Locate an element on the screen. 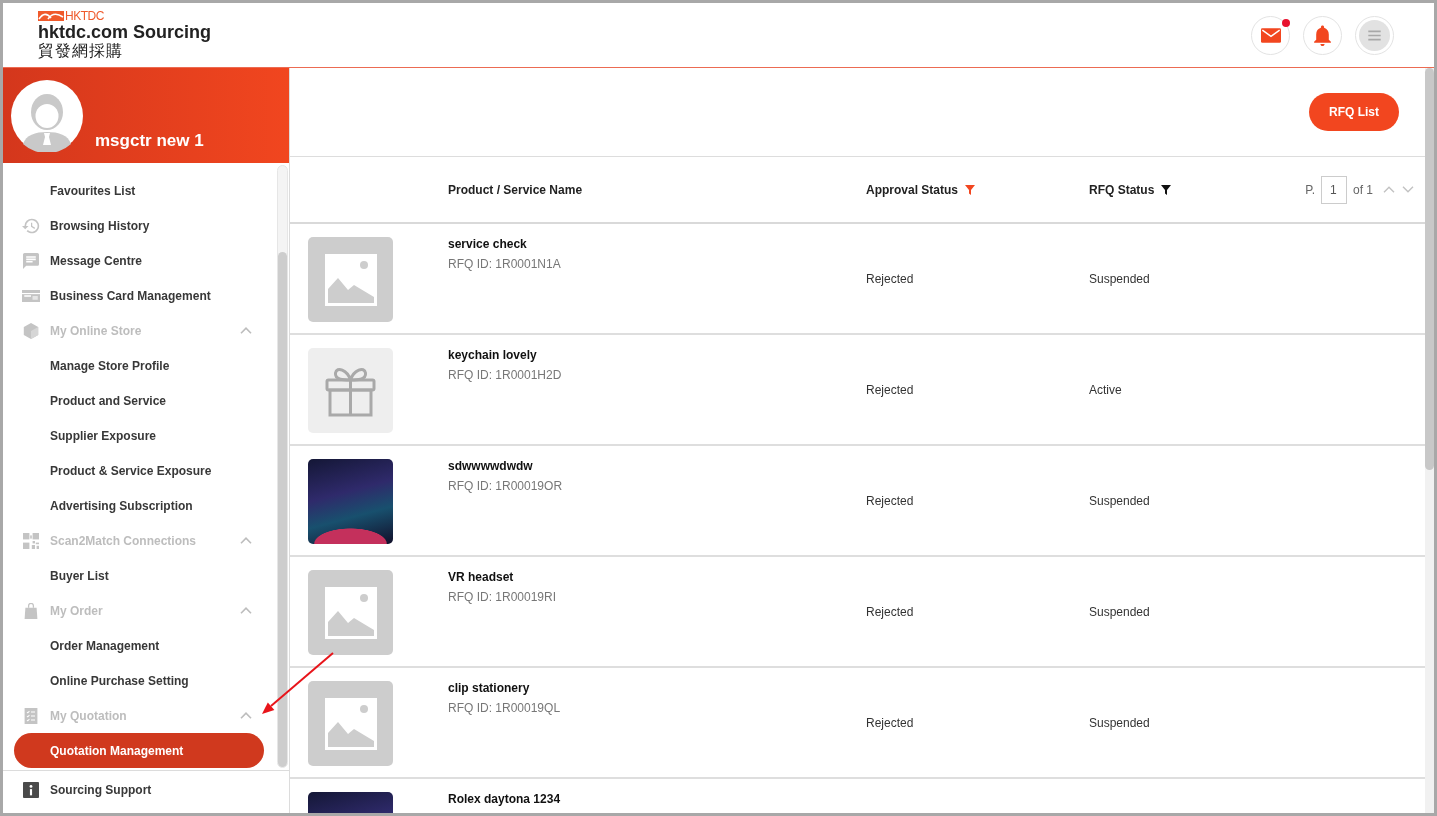 Image resolution: width=1437 pixels, height=816 pixels. next-page-button is located at coordinates (1408, 189).